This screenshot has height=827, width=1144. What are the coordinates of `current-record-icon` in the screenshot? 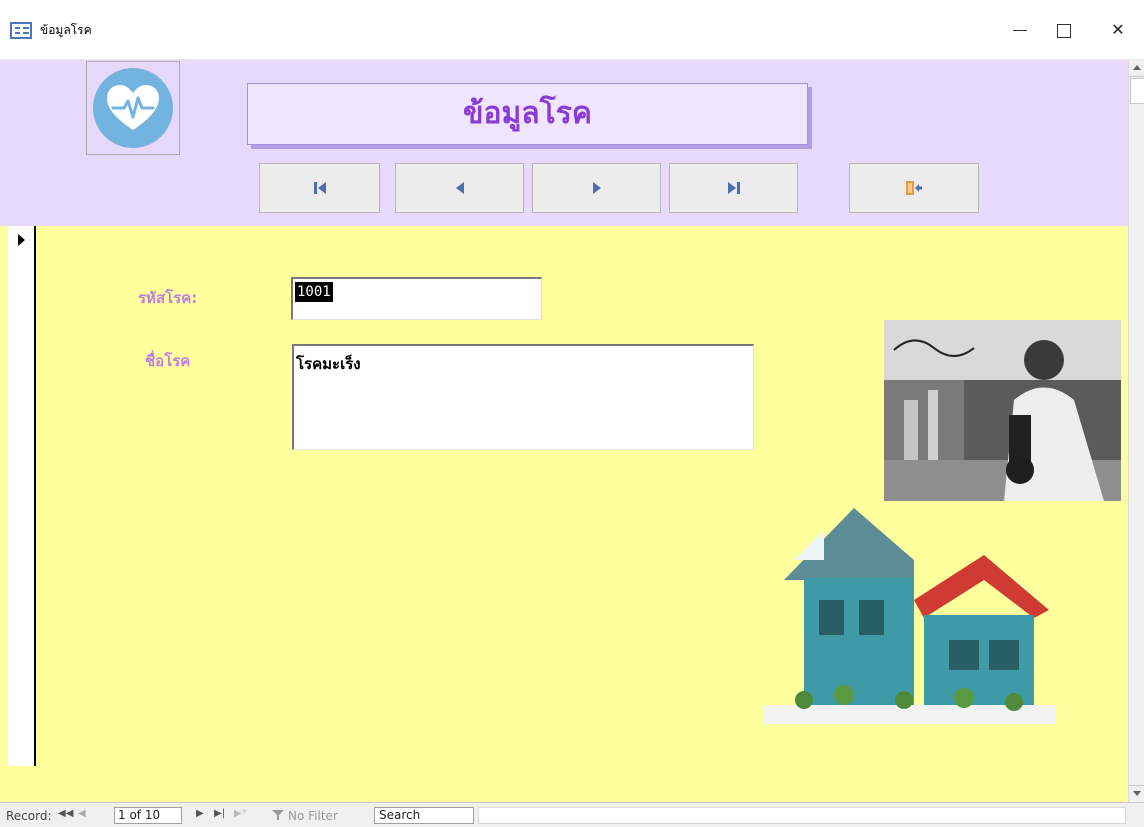 It's located at (21, 240).